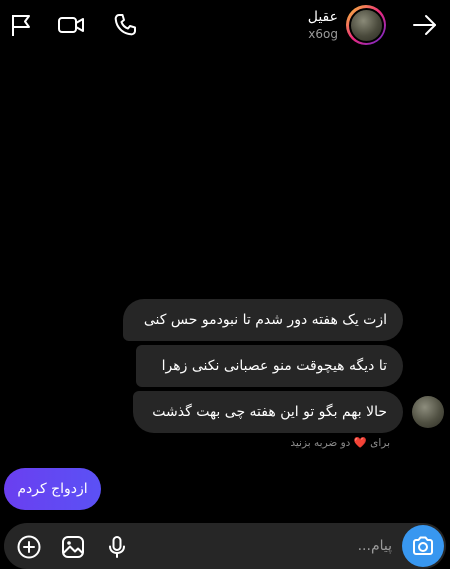 This screenshot has width=450, height=569. I want to click on contact-avatar, so click(366, 25).